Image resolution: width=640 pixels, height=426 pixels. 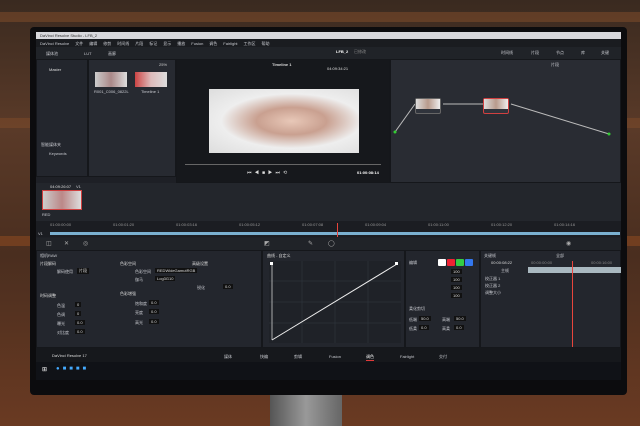 What do you see at coordinates (335, 356) in the screenshot?
I see `page-fusion: Fusion` at bounding box center [335, 356].